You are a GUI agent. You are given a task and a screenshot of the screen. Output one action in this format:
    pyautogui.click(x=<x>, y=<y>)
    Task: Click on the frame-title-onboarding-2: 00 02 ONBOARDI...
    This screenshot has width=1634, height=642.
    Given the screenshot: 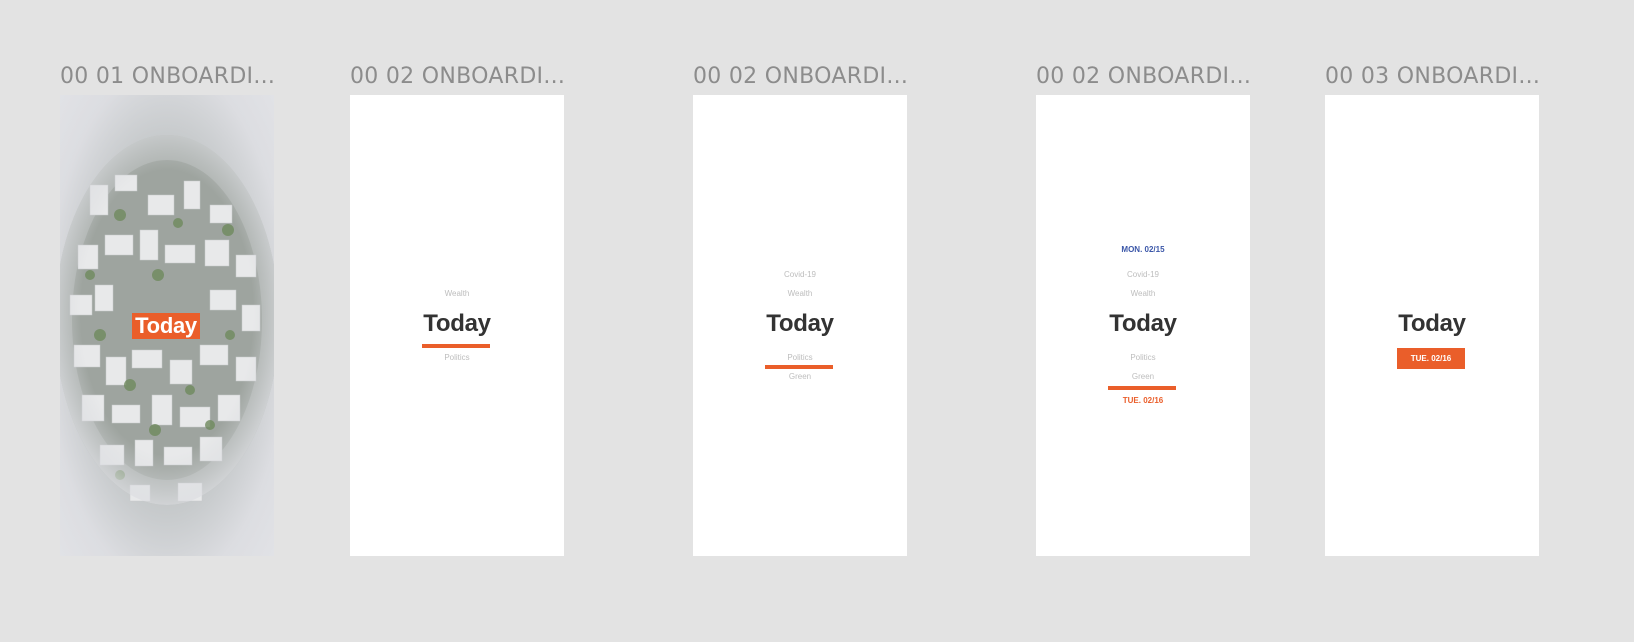 What is the action you would take?
    pyautogui.click(x=457, y=76)
    